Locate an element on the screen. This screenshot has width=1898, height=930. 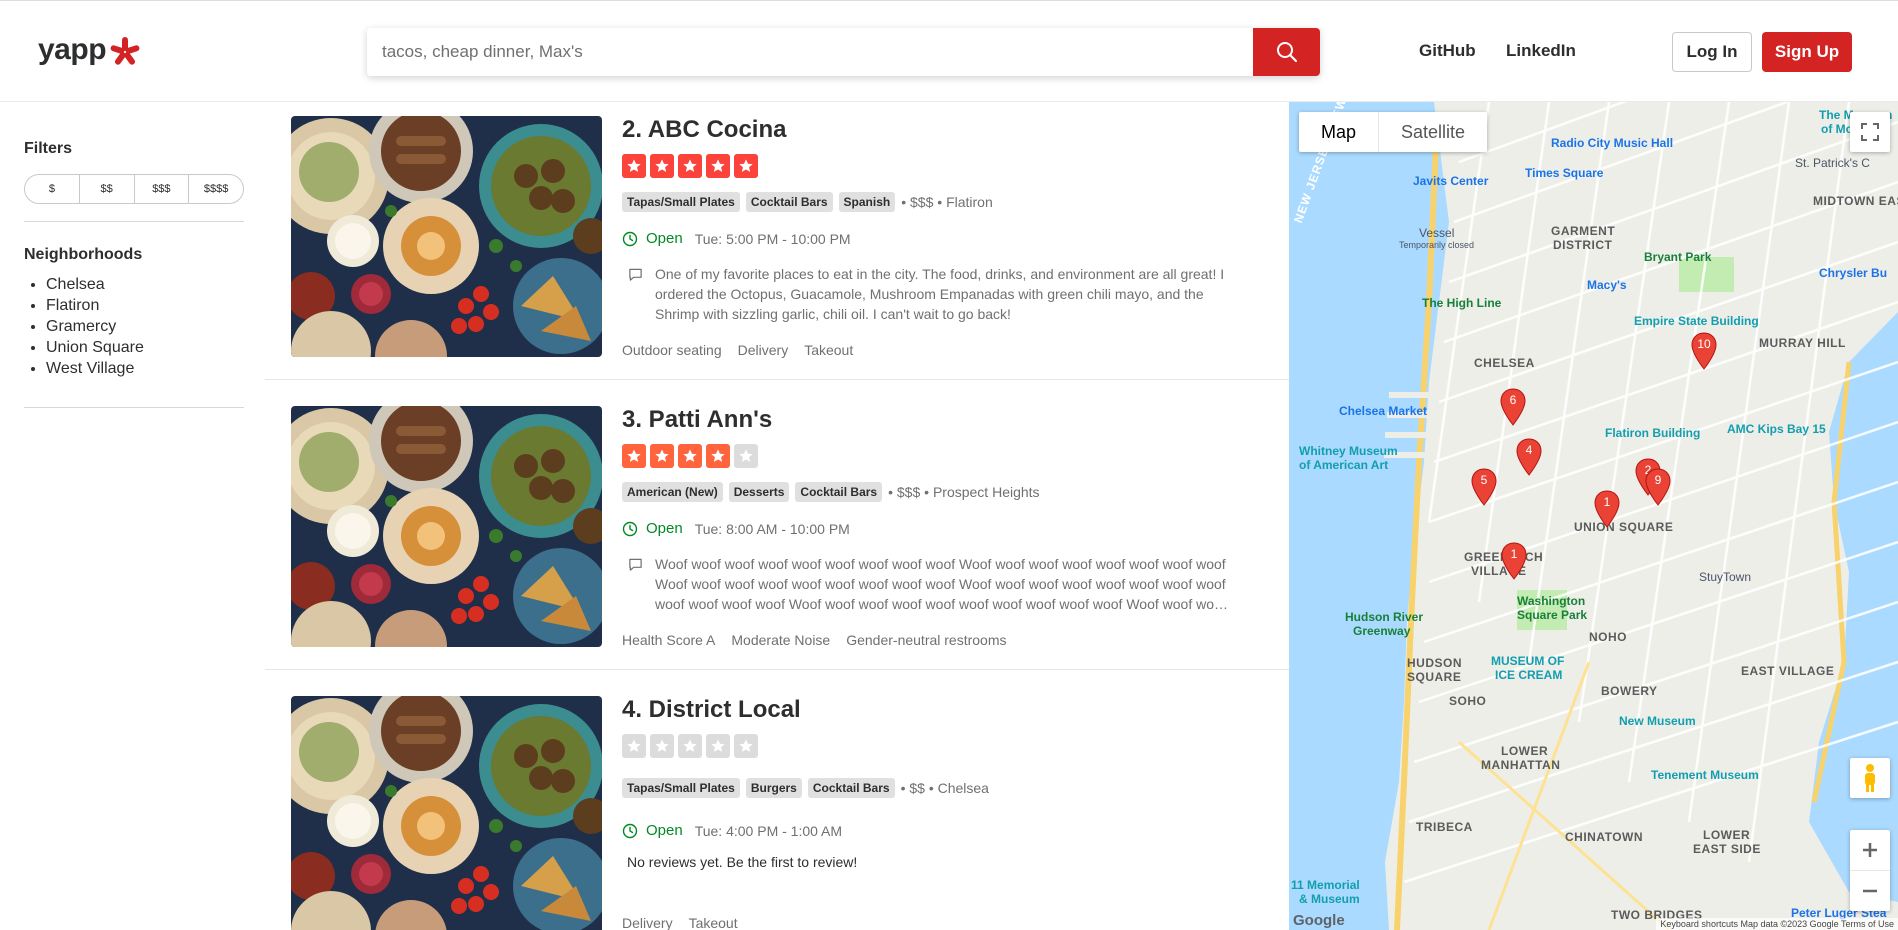
map-poi: MUSEUM OF is located at coordinates (1527, 661).